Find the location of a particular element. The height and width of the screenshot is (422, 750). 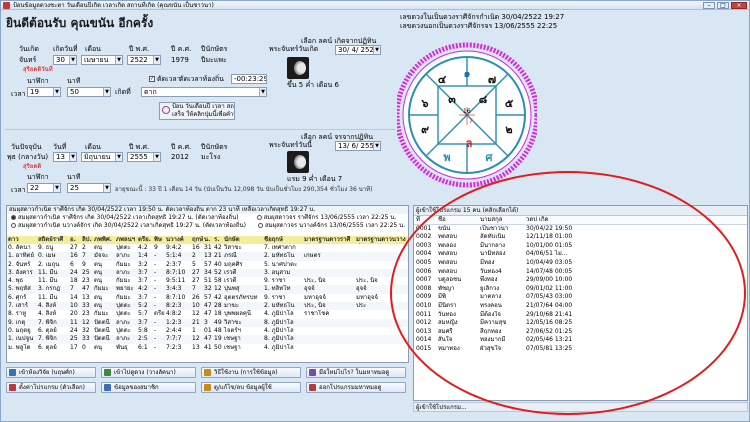

user-row: 0014 สันใจ ทองมากมี 02/05/46 13:21 is located at coordinates (580, 340).